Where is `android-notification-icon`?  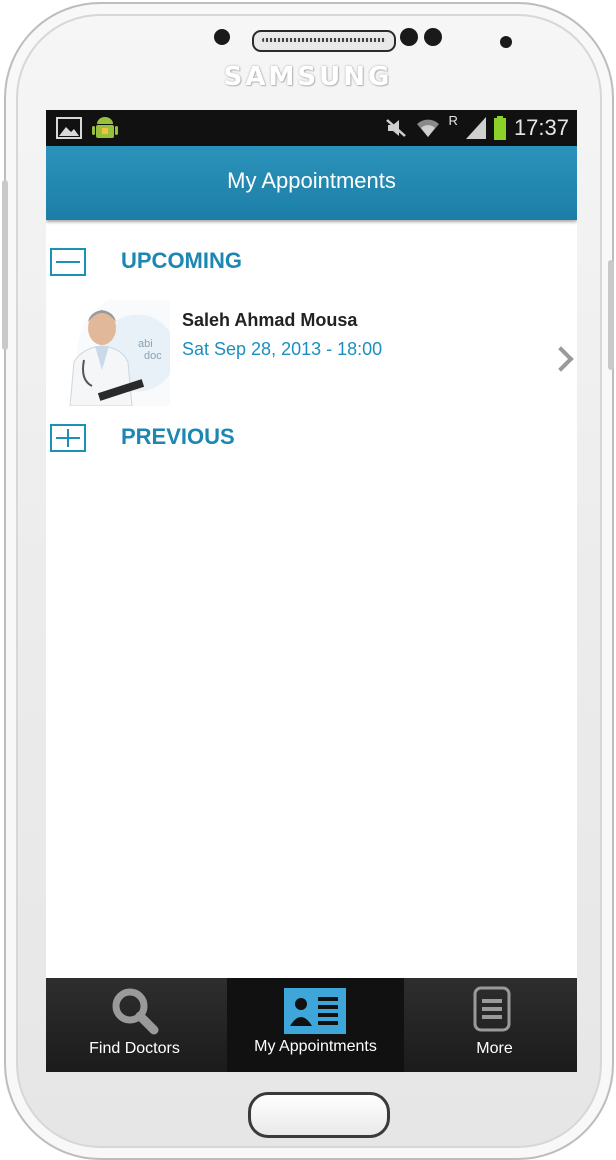
android-notification-icon is located at coordinates (105, 127).